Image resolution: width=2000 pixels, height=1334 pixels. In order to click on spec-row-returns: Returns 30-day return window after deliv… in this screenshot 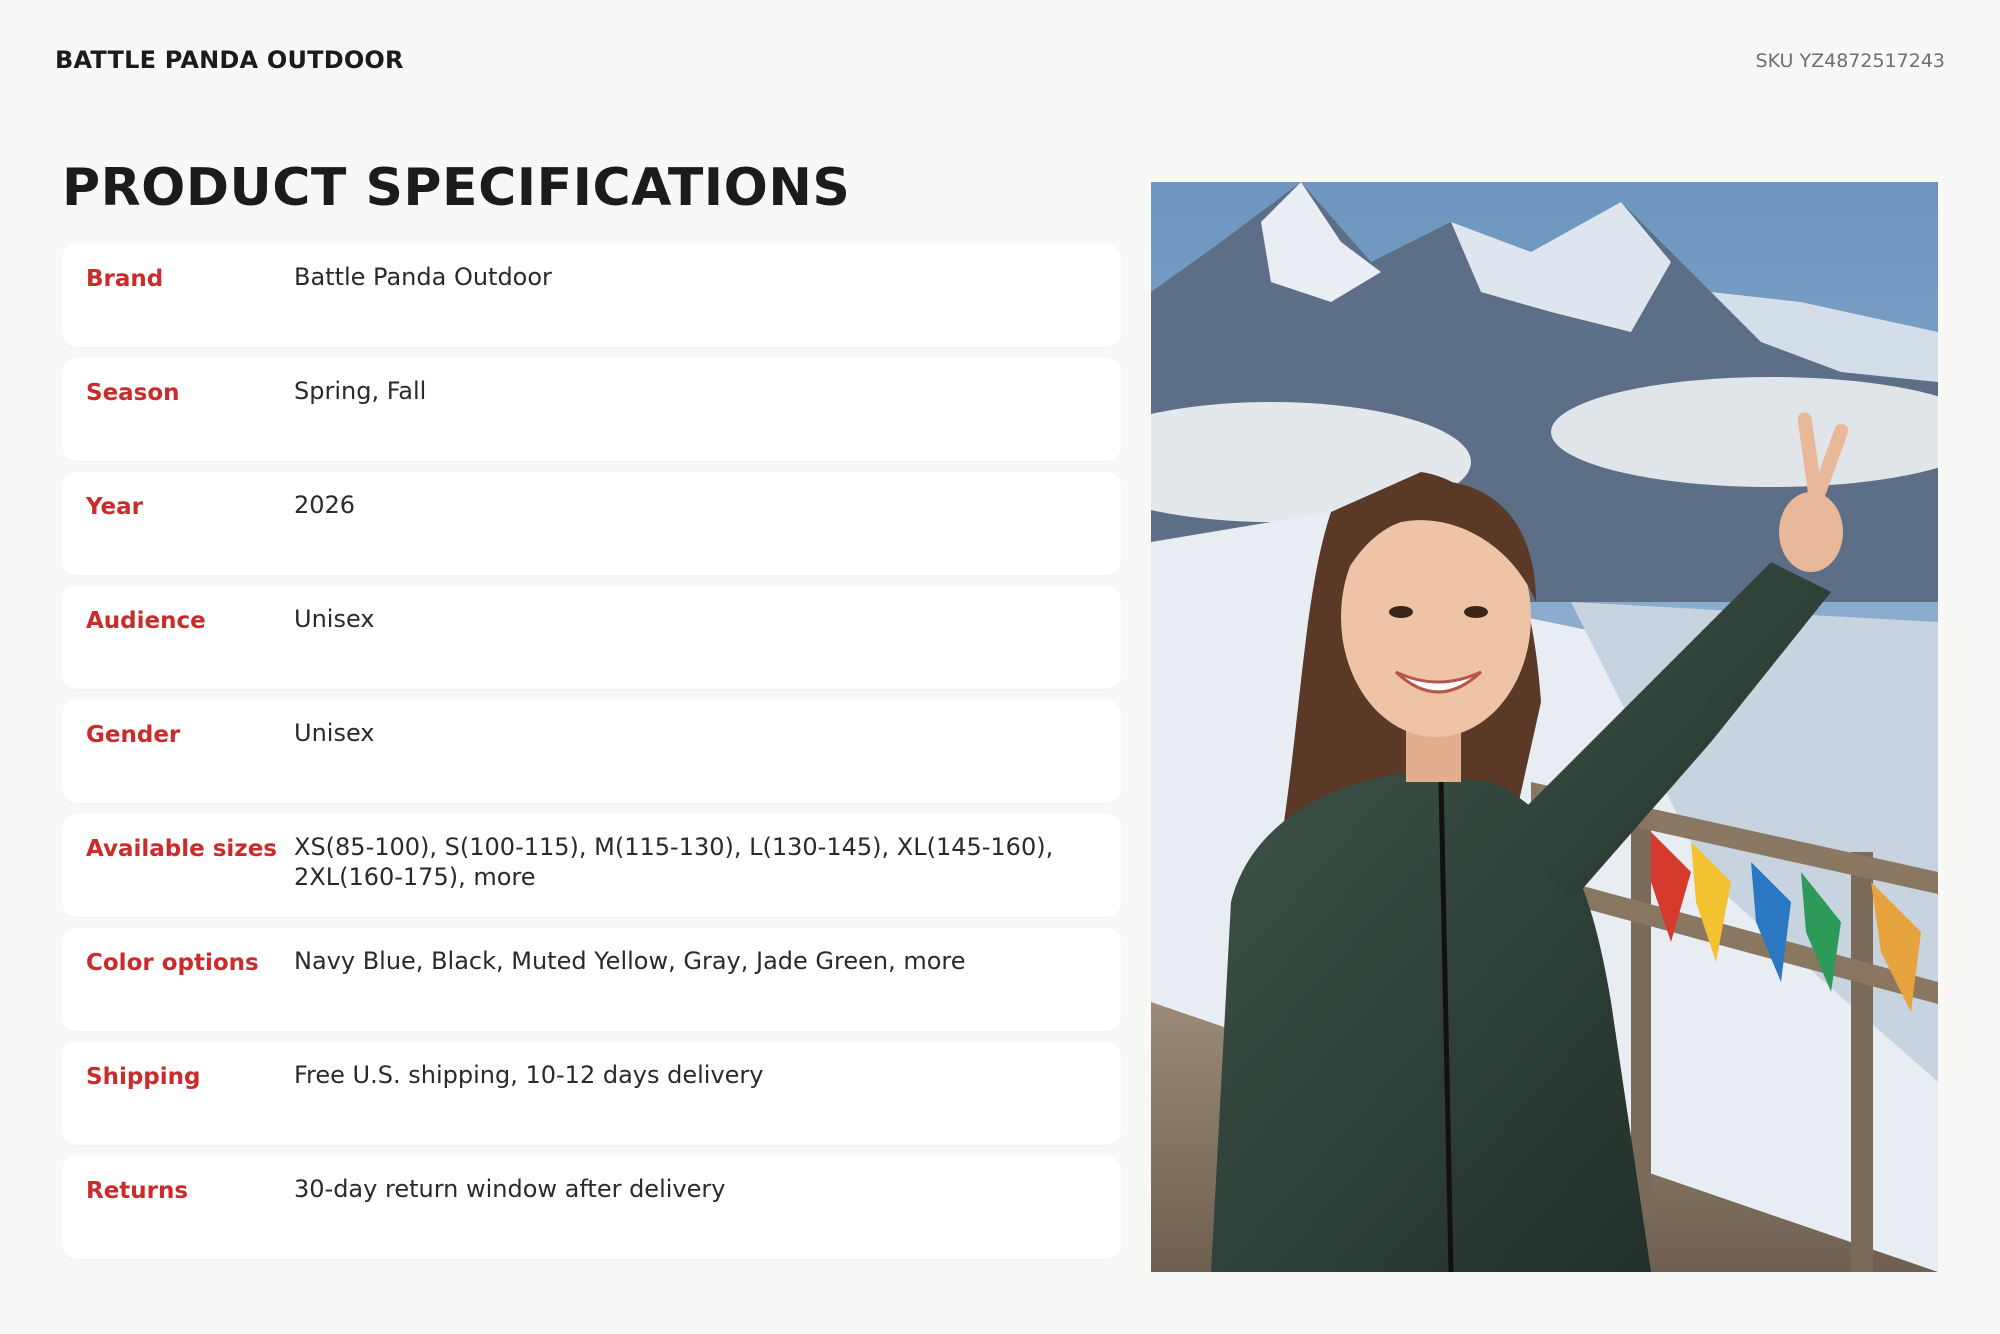, I will do `click(591, 1207)`.